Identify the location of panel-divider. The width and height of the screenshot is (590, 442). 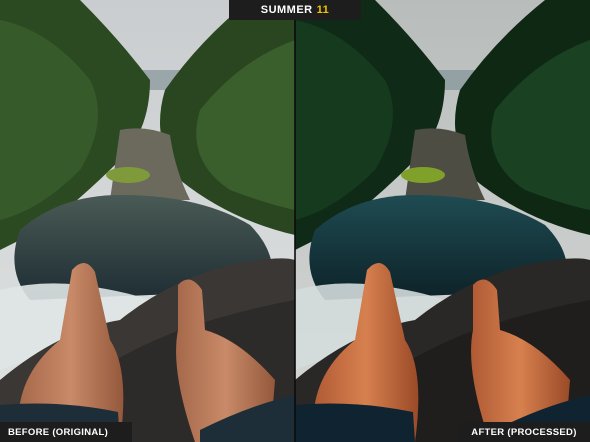
(295, 221).